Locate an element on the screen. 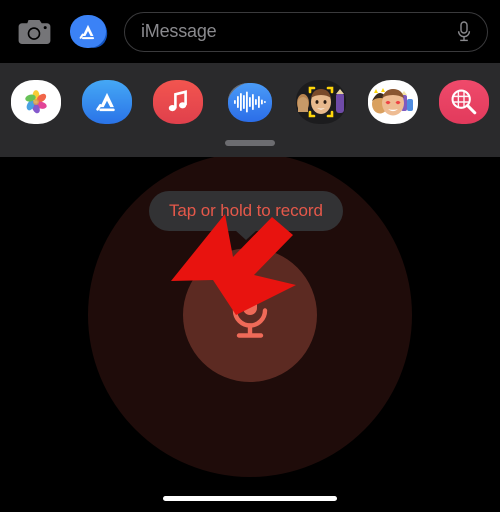 The height and width of the screenshot is (512, 500). dictation-button is located at coordinates (464, 32).